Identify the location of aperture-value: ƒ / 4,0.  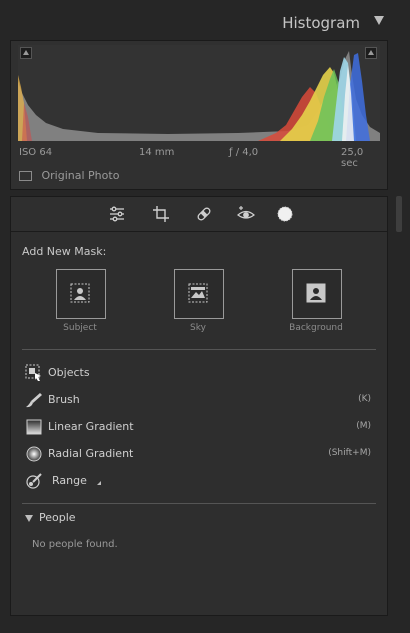
(244, 152).